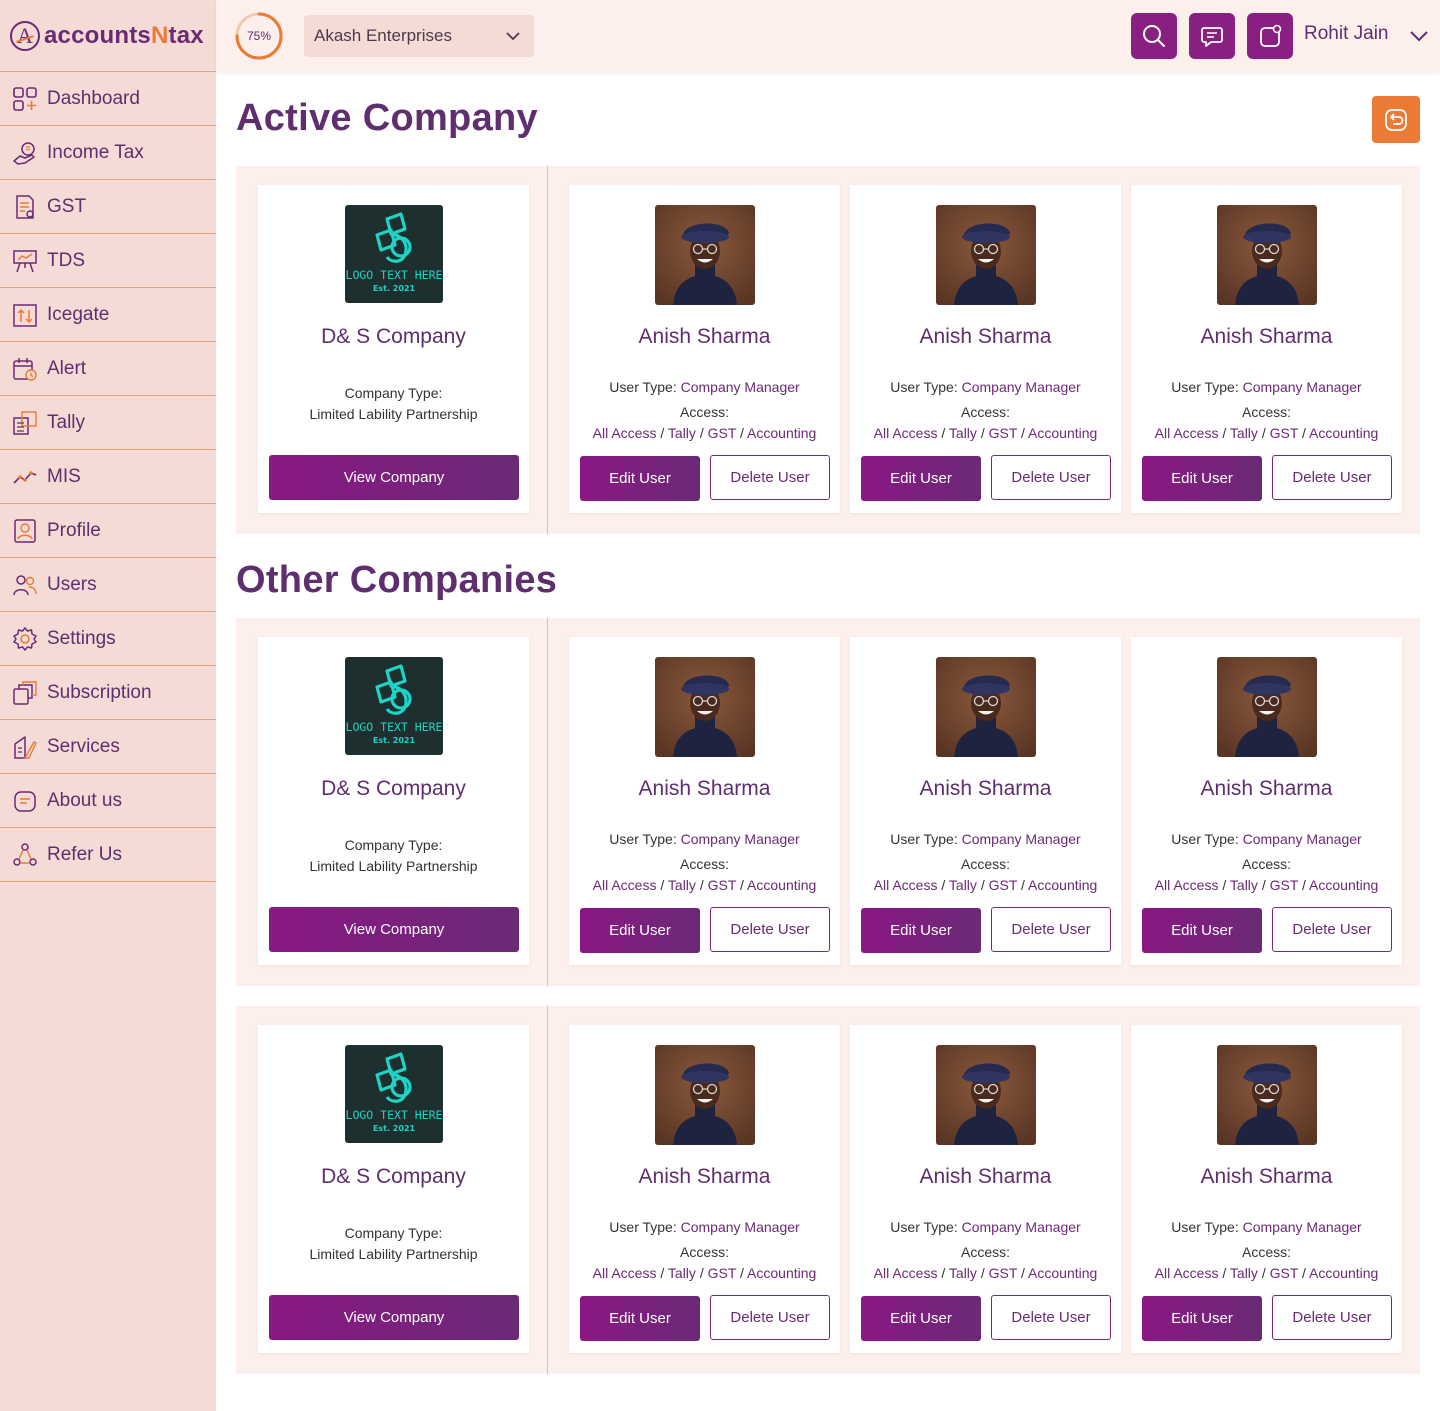  What do you see at coordinates (108, 693) in the screenshot?
I see `sidebar-item-subscription: Subscription` at bounding box center [108, 693].